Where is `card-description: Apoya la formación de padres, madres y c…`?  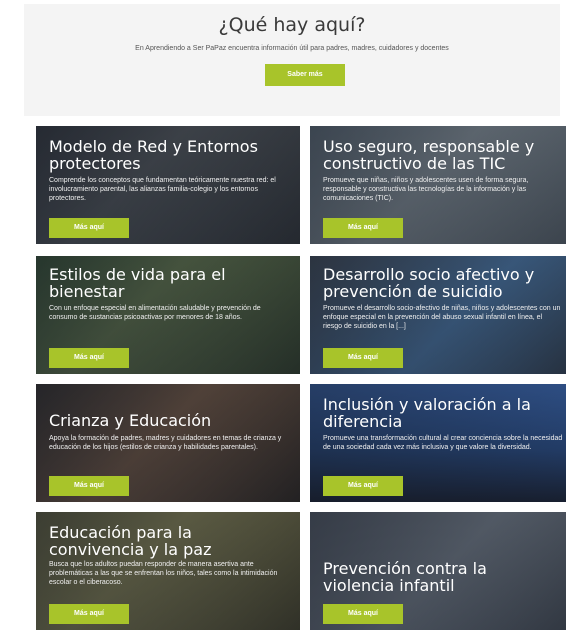 card-description: Apoya la formación de padres, madres y c… is located at coordinates (165, 443).